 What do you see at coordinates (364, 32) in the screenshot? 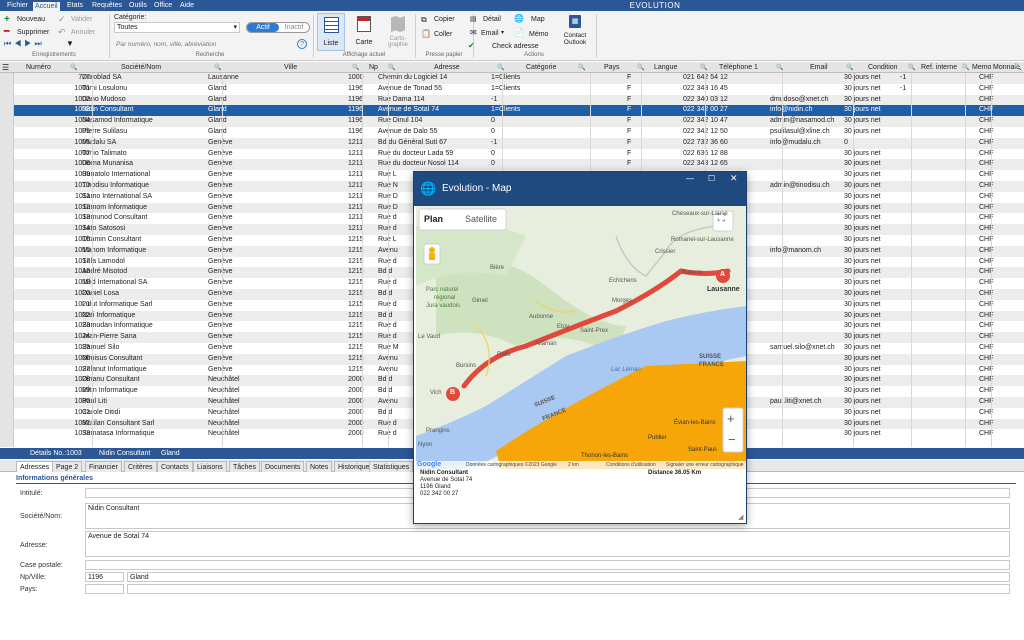
I see `carte-button: Carte` at bounding box center [364, 32].